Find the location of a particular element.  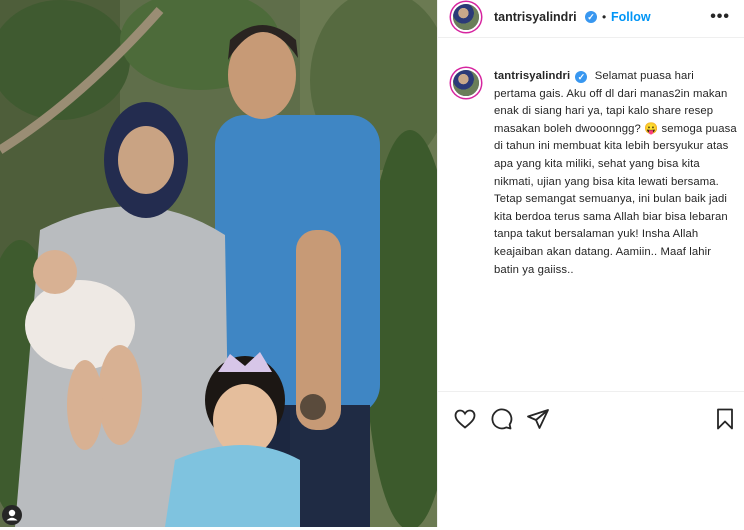

paper-plane-icon is located at coordinates (538, 419).